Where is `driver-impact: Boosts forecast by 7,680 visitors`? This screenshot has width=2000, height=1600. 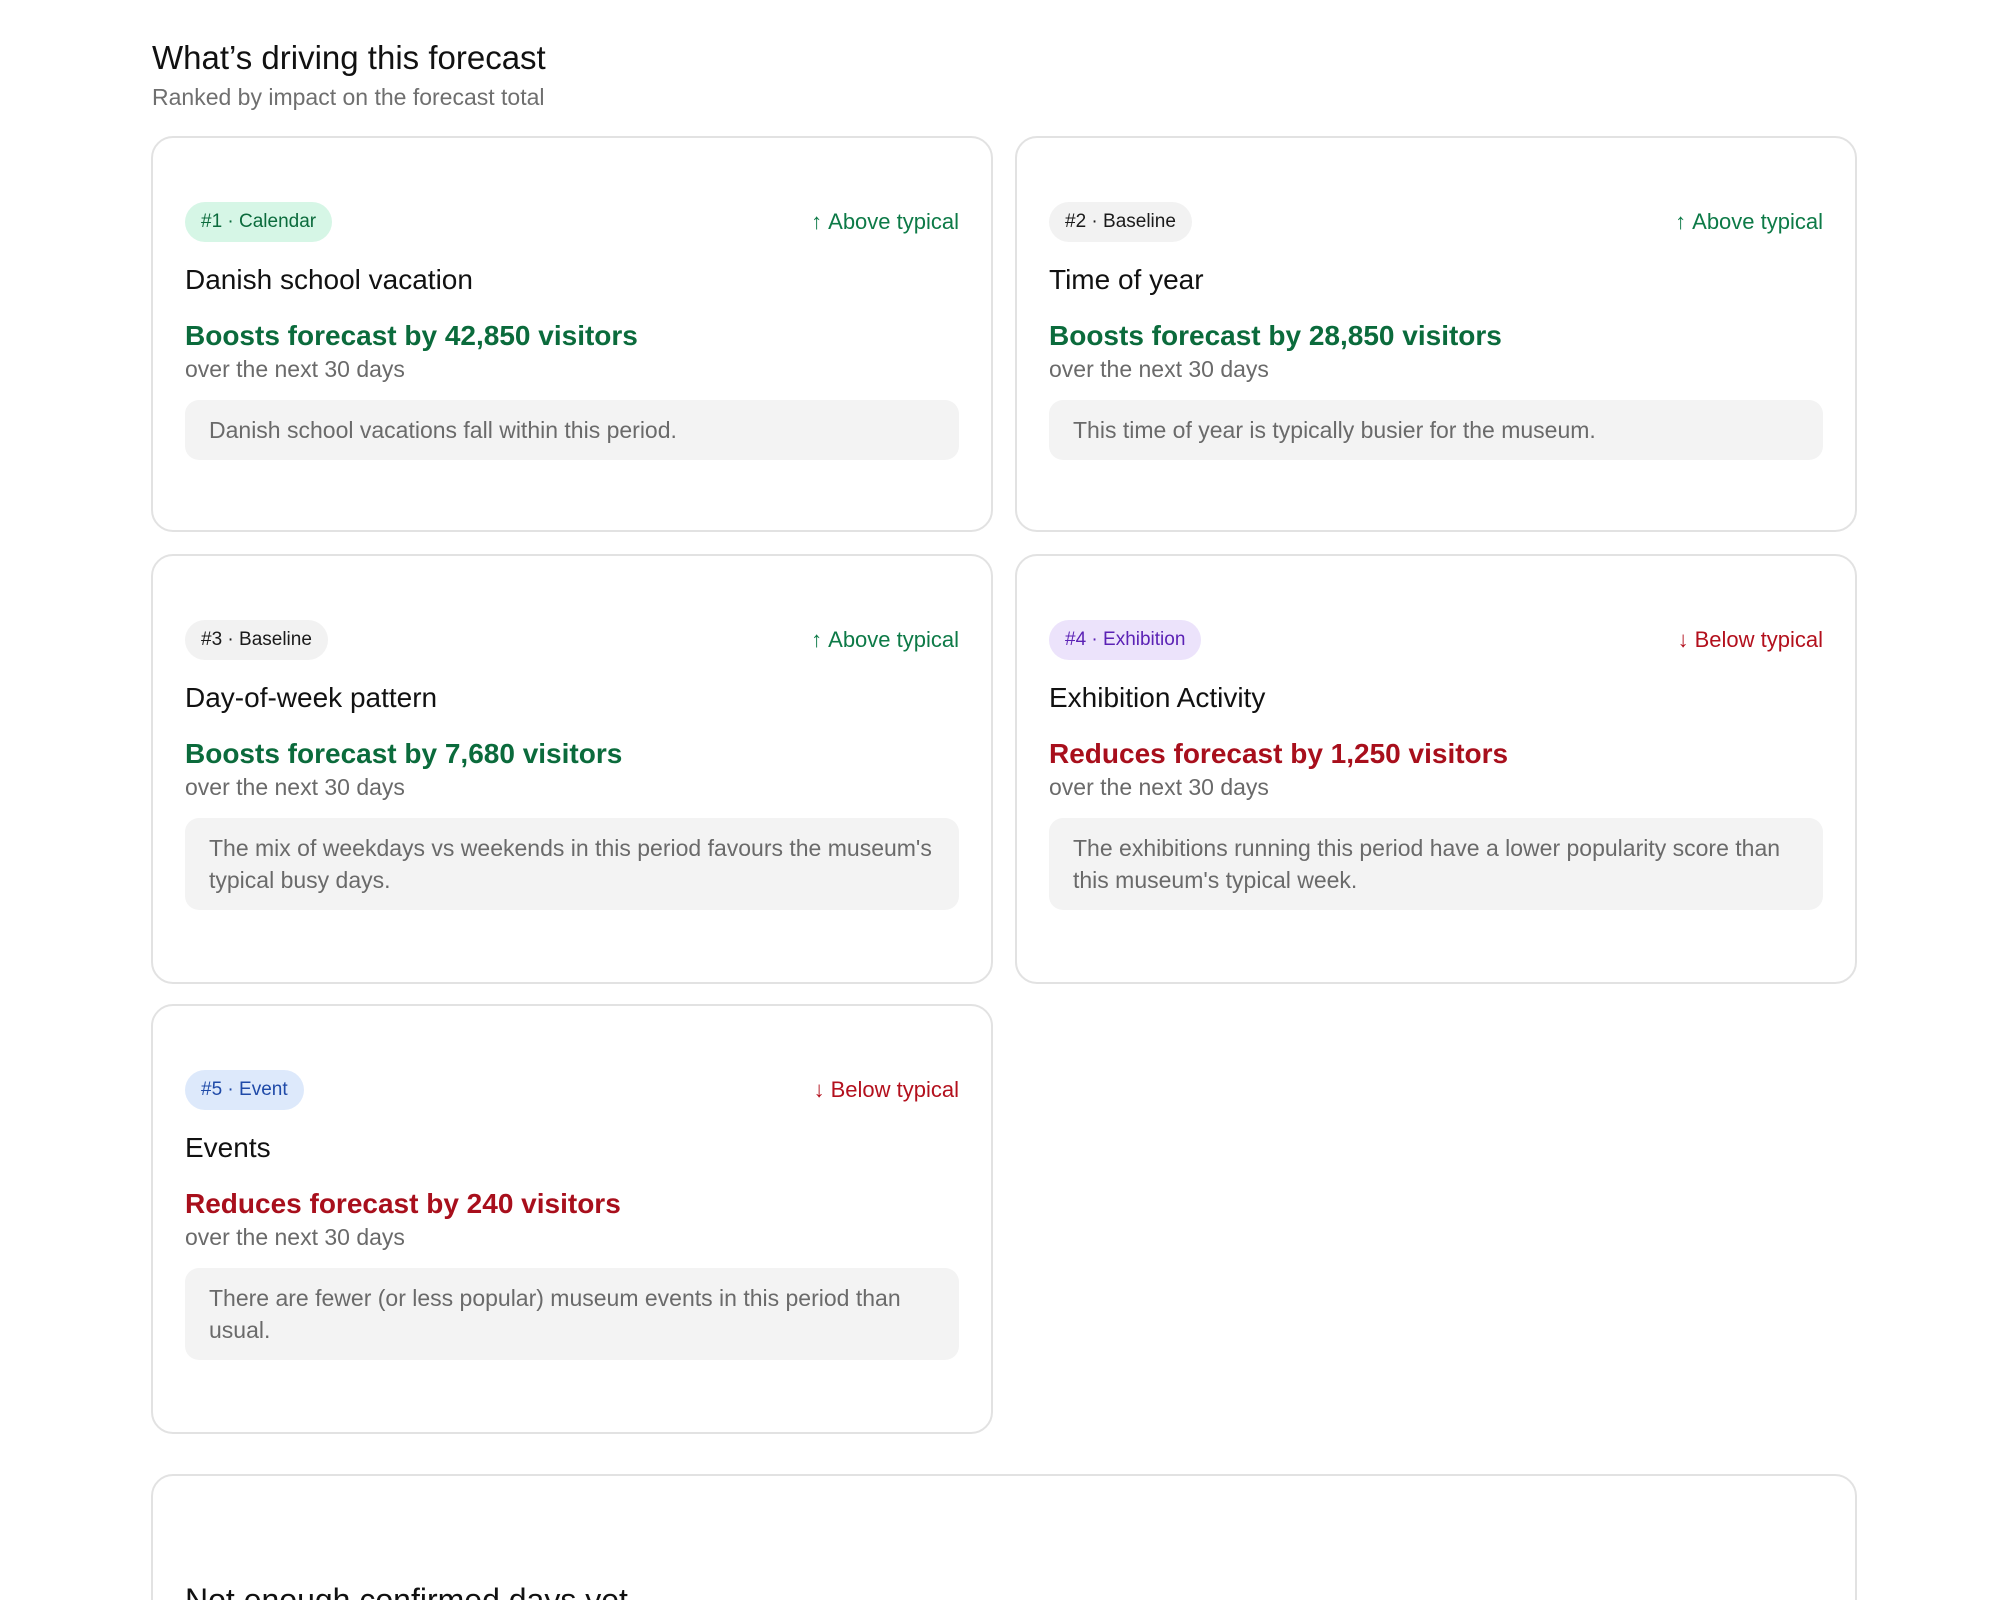 driver-impact: Boosts forecast by 7,680 visitors is located at coordinates (404, 753).